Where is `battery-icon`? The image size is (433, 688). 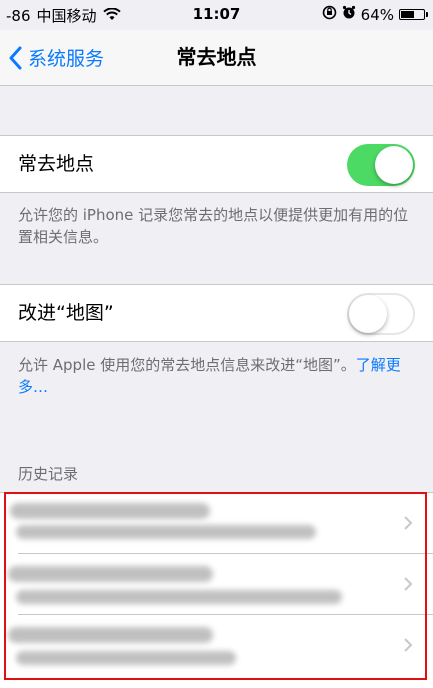
battery-icon is located at coordinates (413, 14).